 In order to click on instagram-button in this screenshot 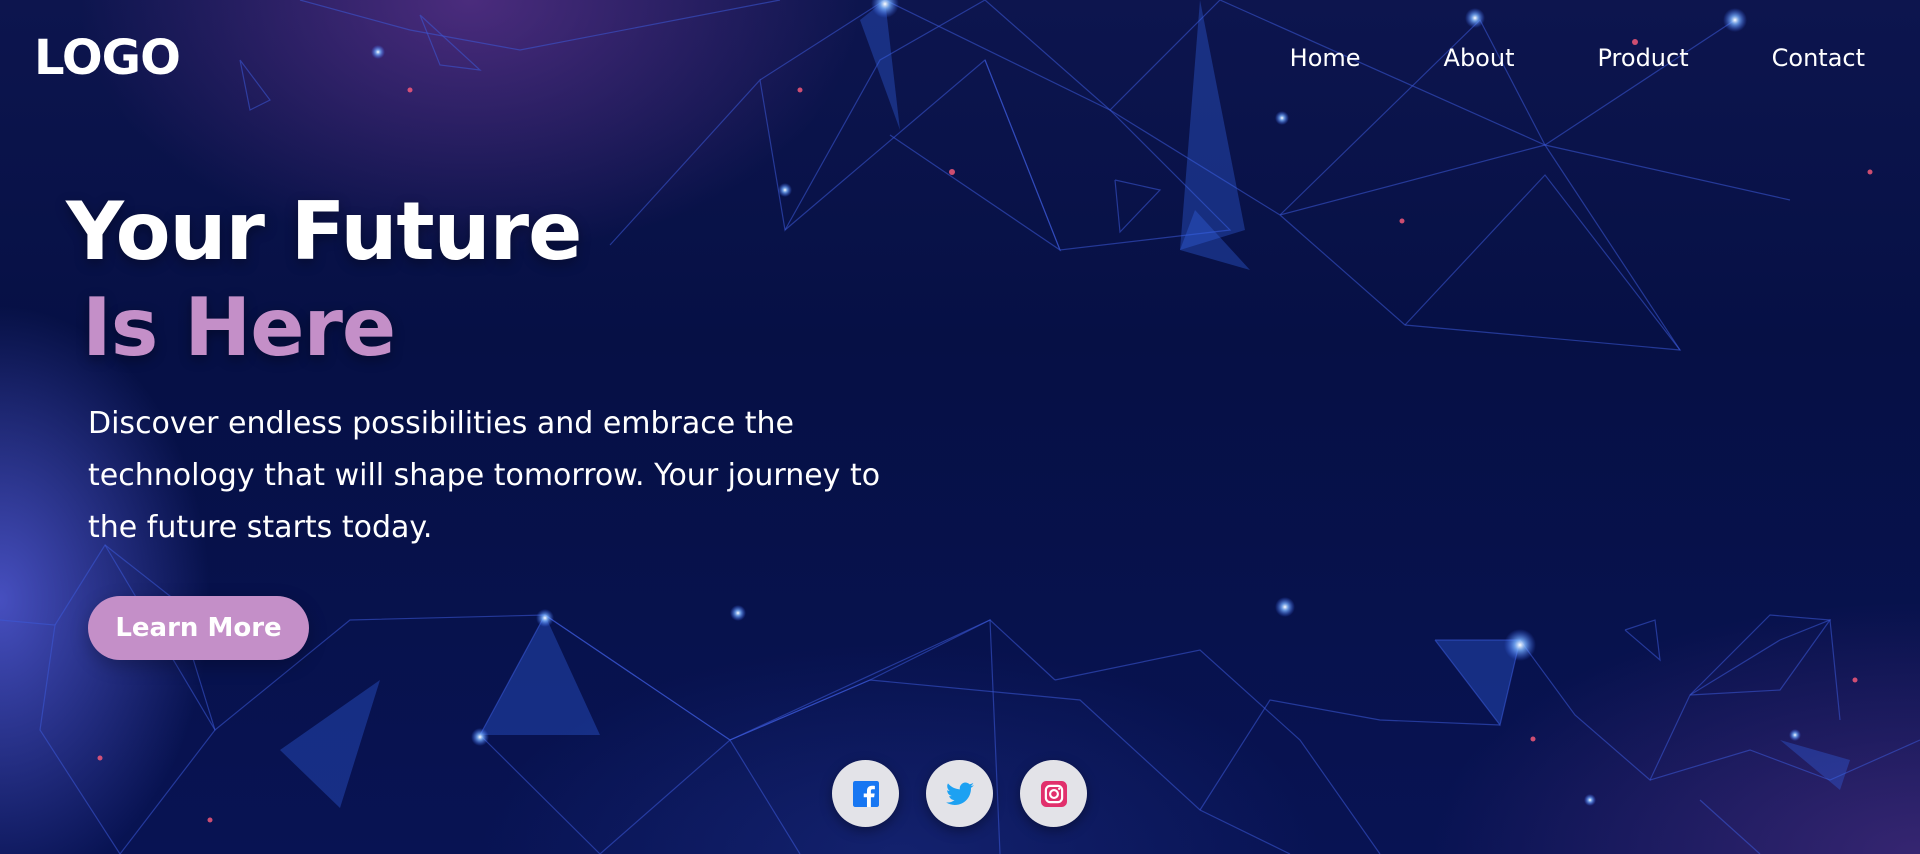, I will do `click(1053, 793)`.